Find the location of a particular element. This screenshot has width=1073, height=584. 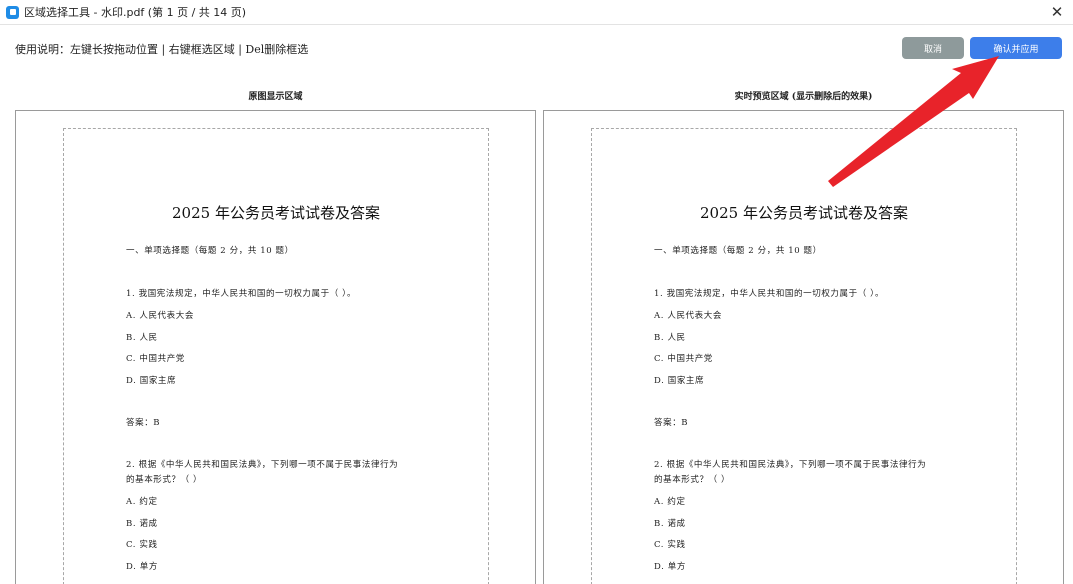

confirm-apply-button: 确认并应用 is located at coordinates (1016, 48).